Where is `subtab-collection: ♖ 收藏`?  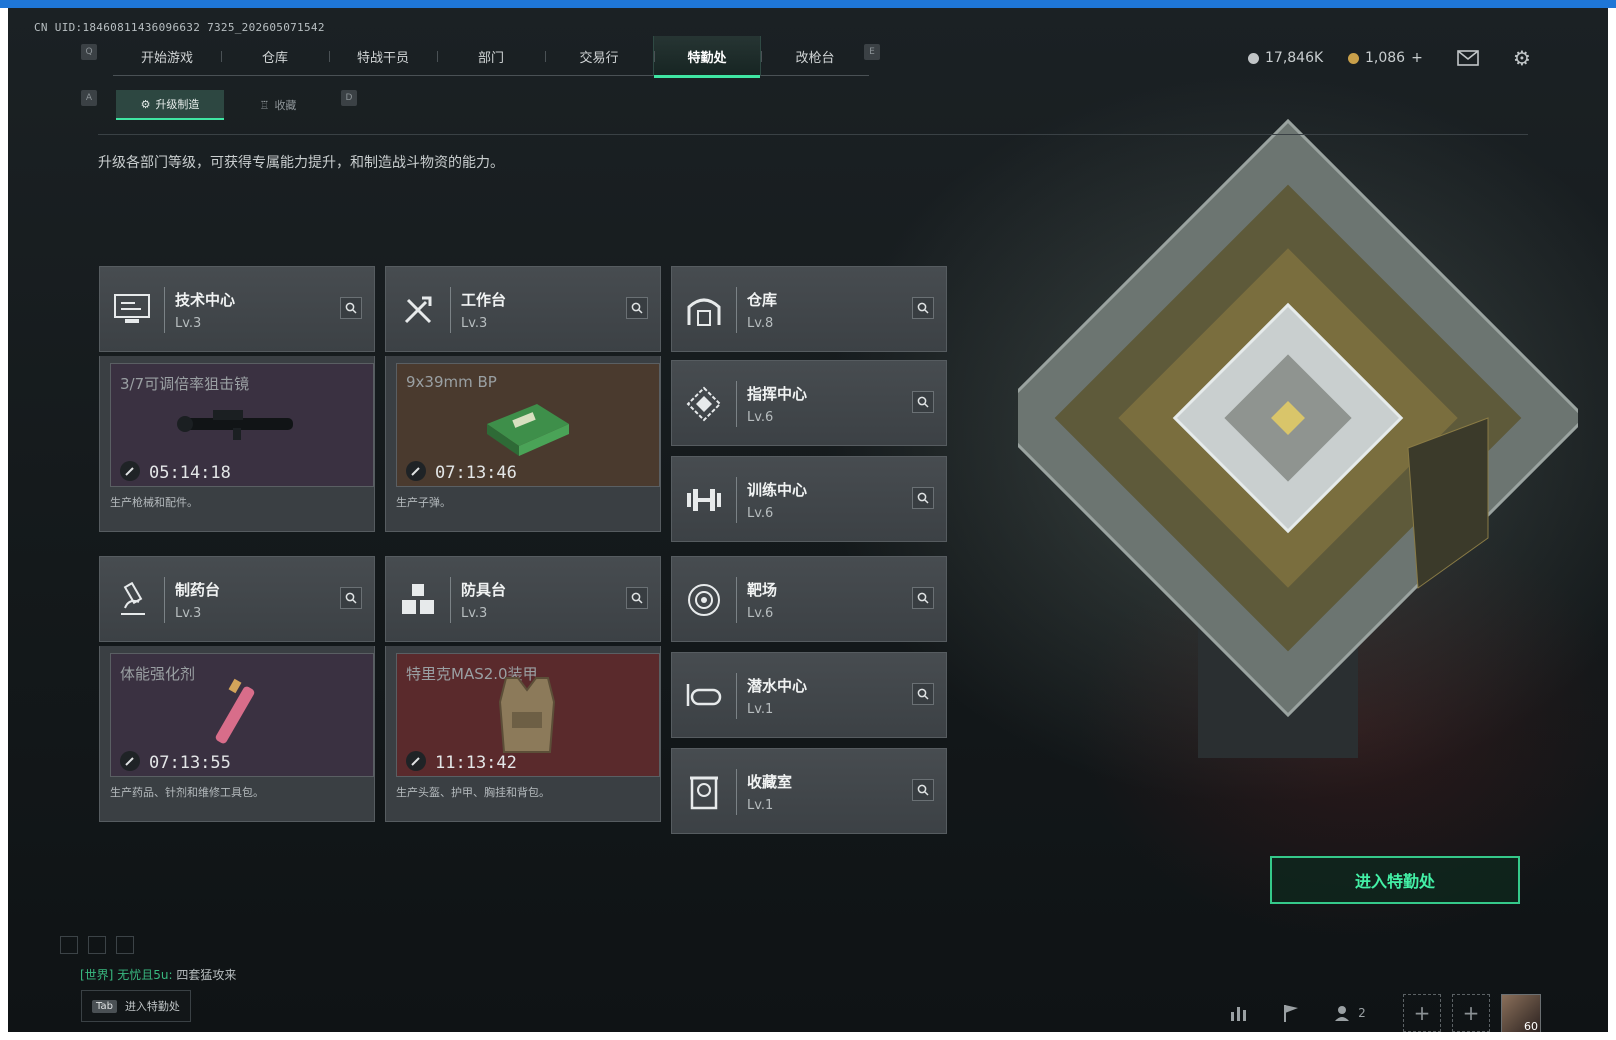 subtab-collection: ♖ 收藏 is located at coordinates (278, 105).